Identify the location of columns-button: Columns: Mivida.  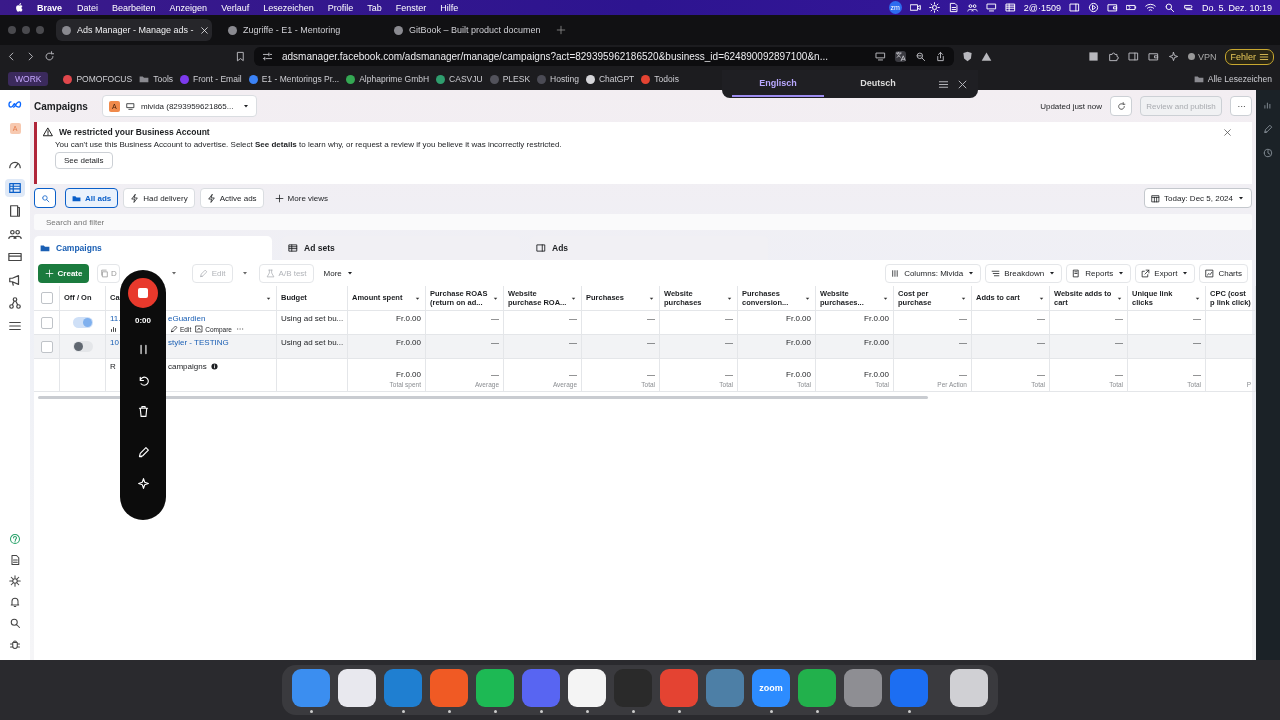
(933, 273).